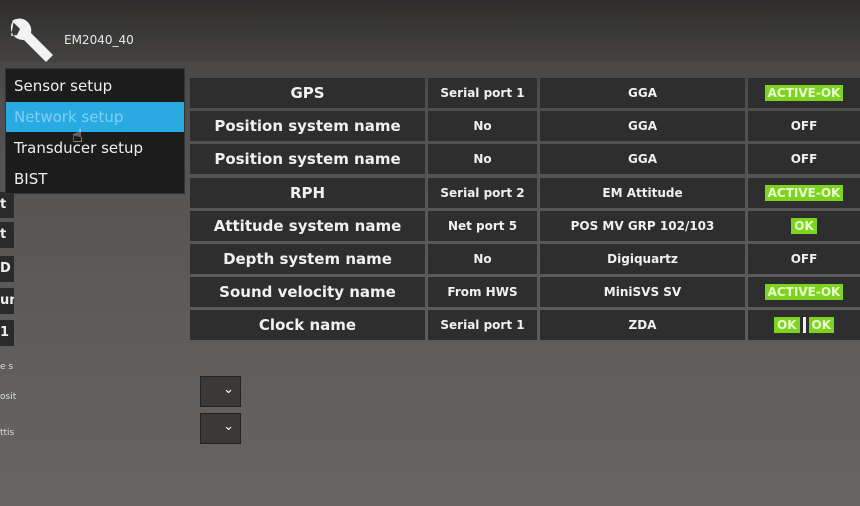  Describe the element at coordinates (642, 192) in the screenshot. I see `datagram-cell: EM Attitude` at that location.